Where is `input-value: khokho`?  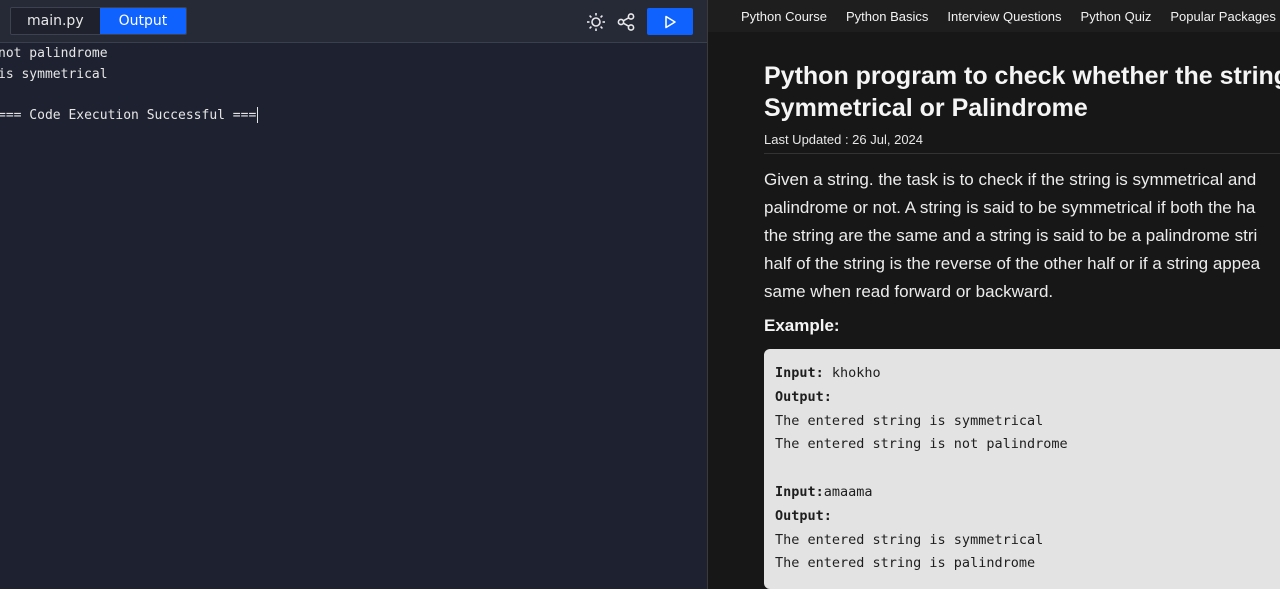 input-value: khokho is located at coordinates (852, 373).